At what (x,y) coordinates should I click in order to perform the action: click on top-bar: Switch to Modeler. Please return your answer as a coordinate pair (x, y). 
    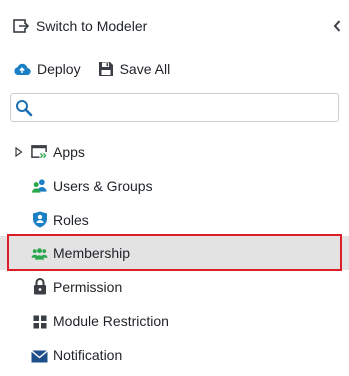
    Looking at the image, I should click on (174, 26).